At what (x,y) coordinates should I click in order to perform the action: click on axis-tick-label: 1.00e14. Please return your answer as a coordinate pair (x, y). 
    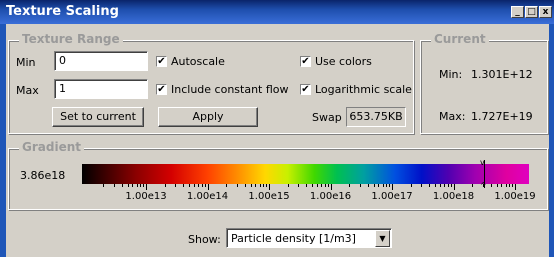
    Looking at the image, I should click on (207, 196).